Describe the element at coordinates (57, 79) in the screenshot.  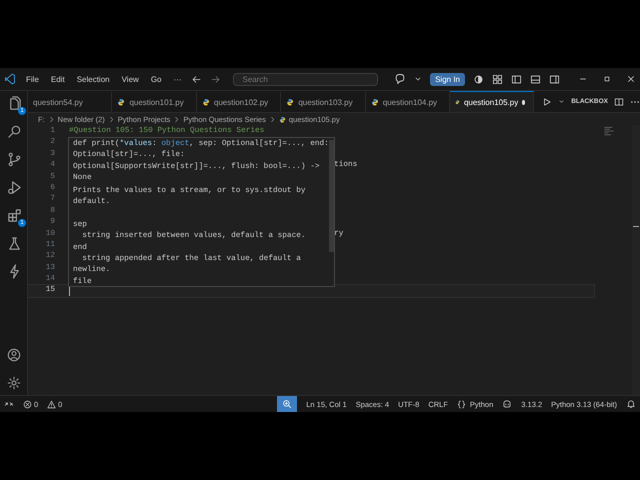
I see `menu-item: Edit` at that location.